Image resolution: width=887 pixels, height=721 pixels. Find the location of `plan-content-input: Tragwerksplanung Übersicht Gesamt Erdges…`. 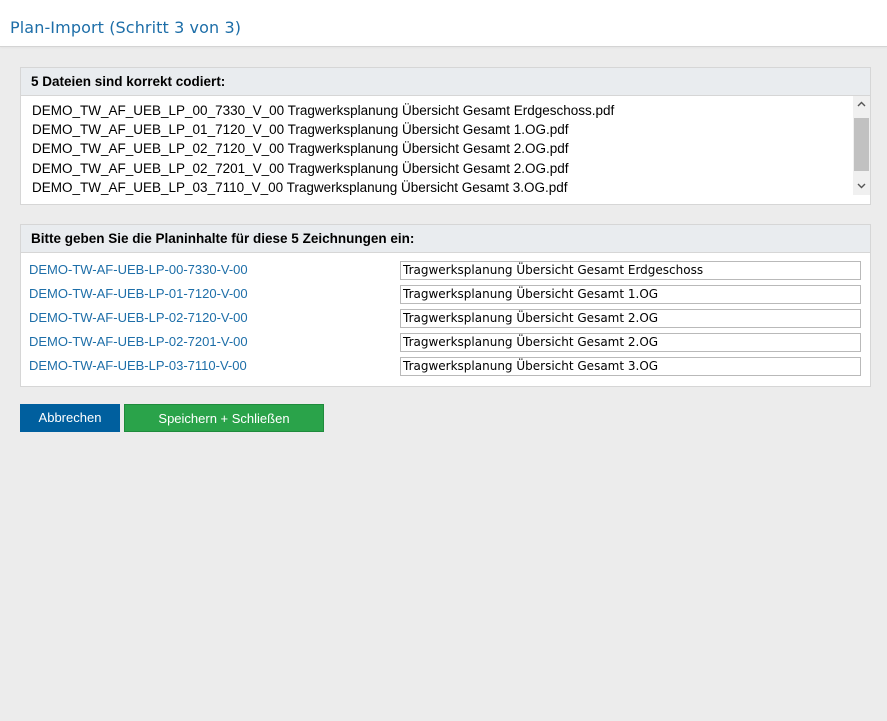

plan-content-input: Tragwerksplanung Übersicht Gesamt Erdges… is located at coordinates (630, 270).